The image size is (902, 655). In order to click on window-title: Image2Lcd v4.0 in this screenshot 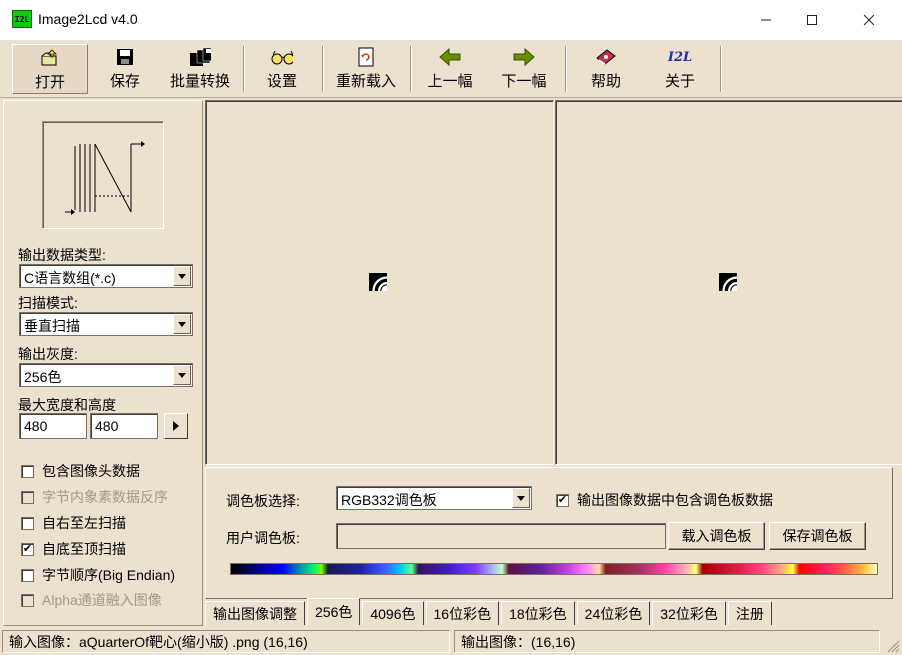, I will do `click(88, 19)`.